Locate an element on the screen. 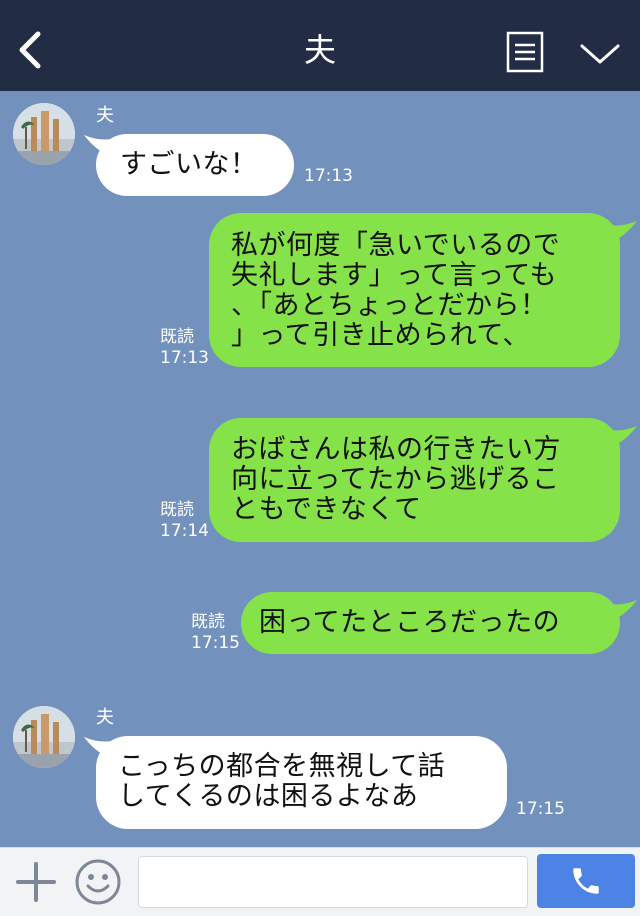  message-bubble: こっちの都合を無視して話 してくるのは困るよなあ is located at coordinates (301, 782).